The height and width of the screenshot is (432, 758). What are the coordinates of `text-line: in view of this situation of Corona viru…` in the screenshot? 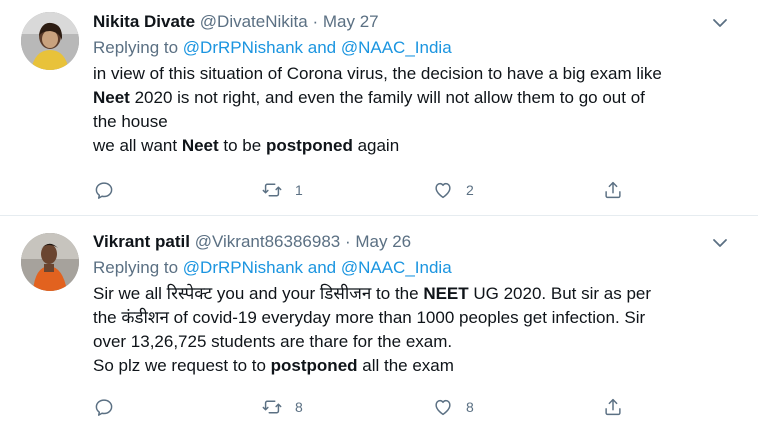 It's located at (377, 73).